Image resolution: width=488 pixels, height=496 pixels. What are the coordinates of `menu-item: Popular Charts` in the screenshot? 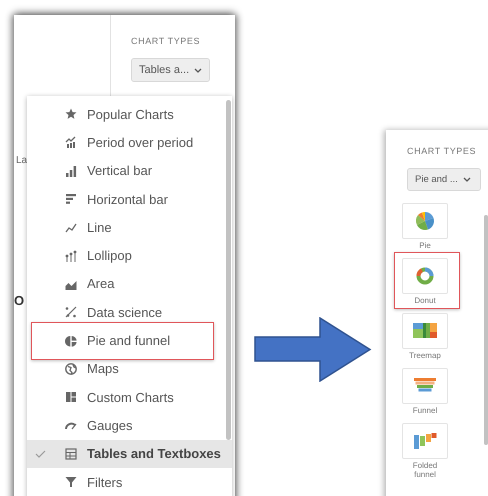 It's located at (129, 114).